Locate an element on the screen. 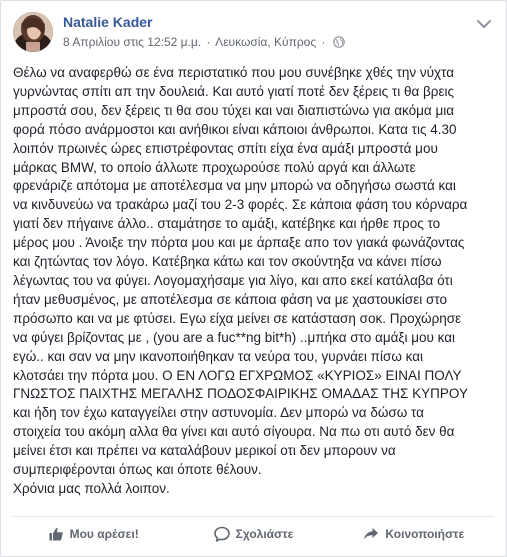  comment-button-label: Σχολιάστε is located at coordinates (264, 534).